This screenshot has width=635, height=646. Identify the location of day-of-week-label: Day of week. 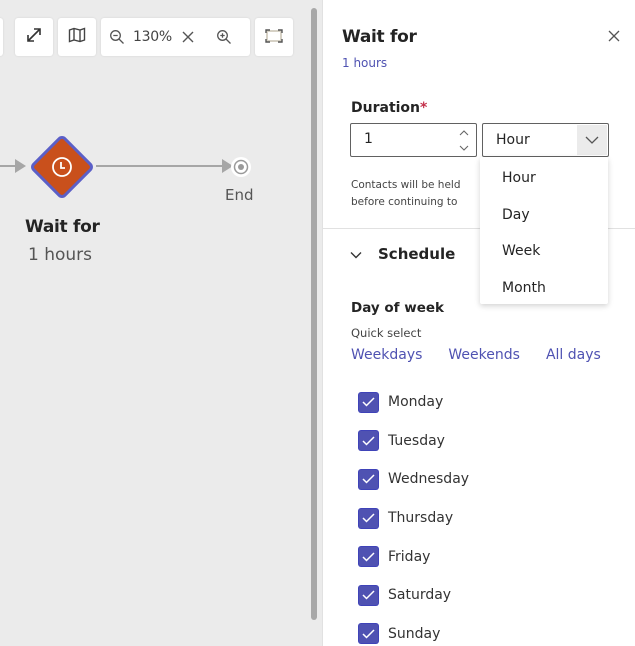
(398, 308).